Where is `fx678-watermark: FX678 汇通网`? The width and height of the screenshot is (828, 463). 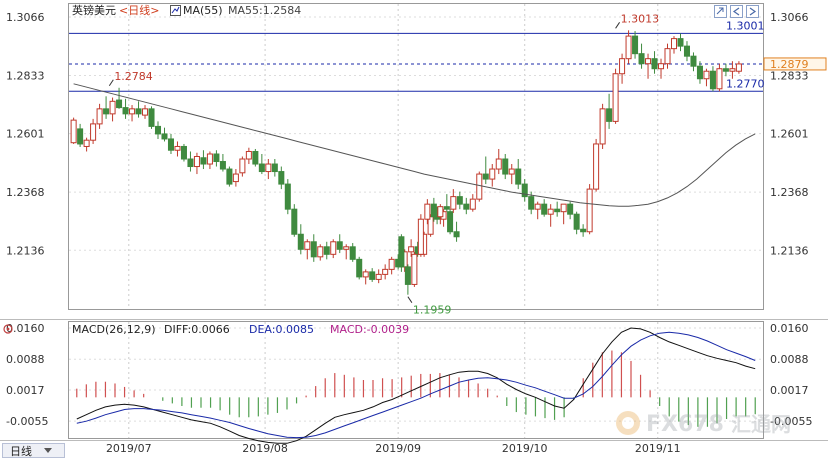
fx678-watermark: FX678 汇通网 is located at coordinates (703, 424).